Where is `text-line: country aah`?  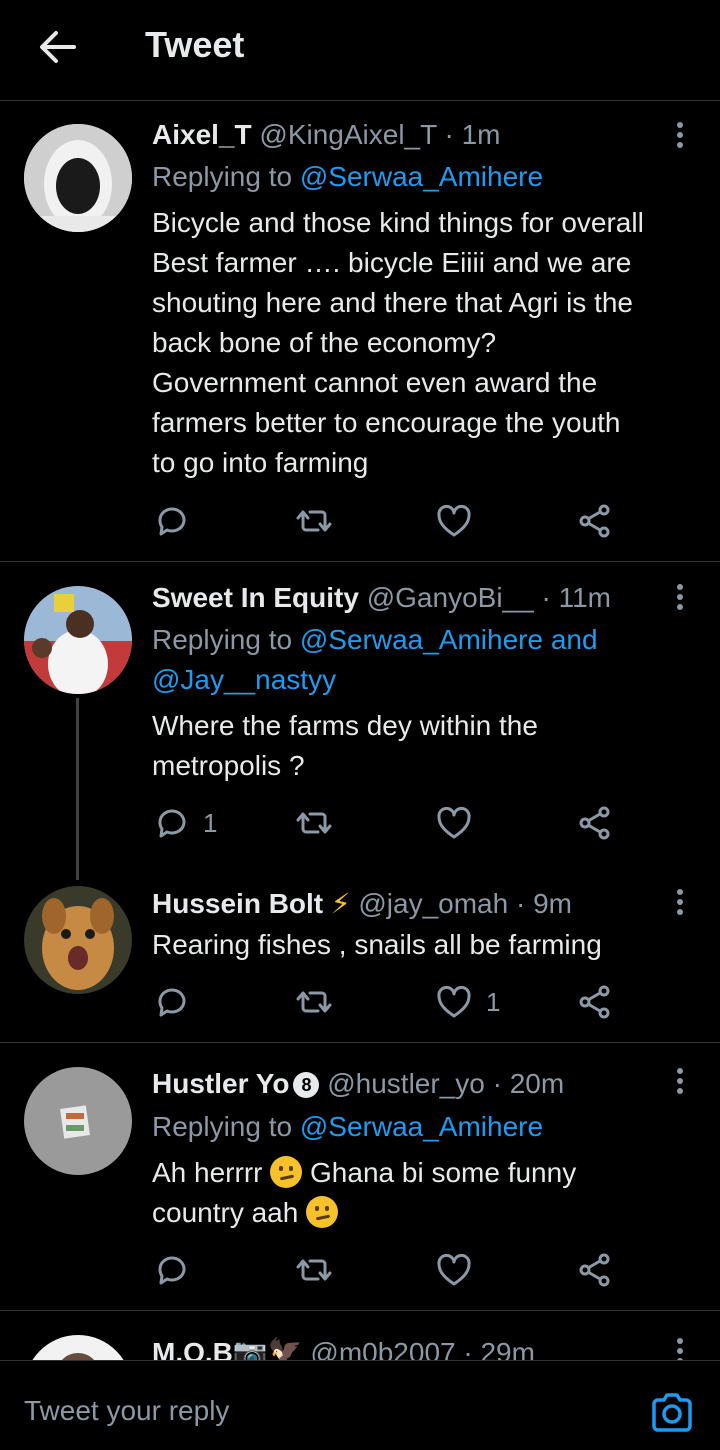 text-line: country aah is located at coordinates (424, 1213).